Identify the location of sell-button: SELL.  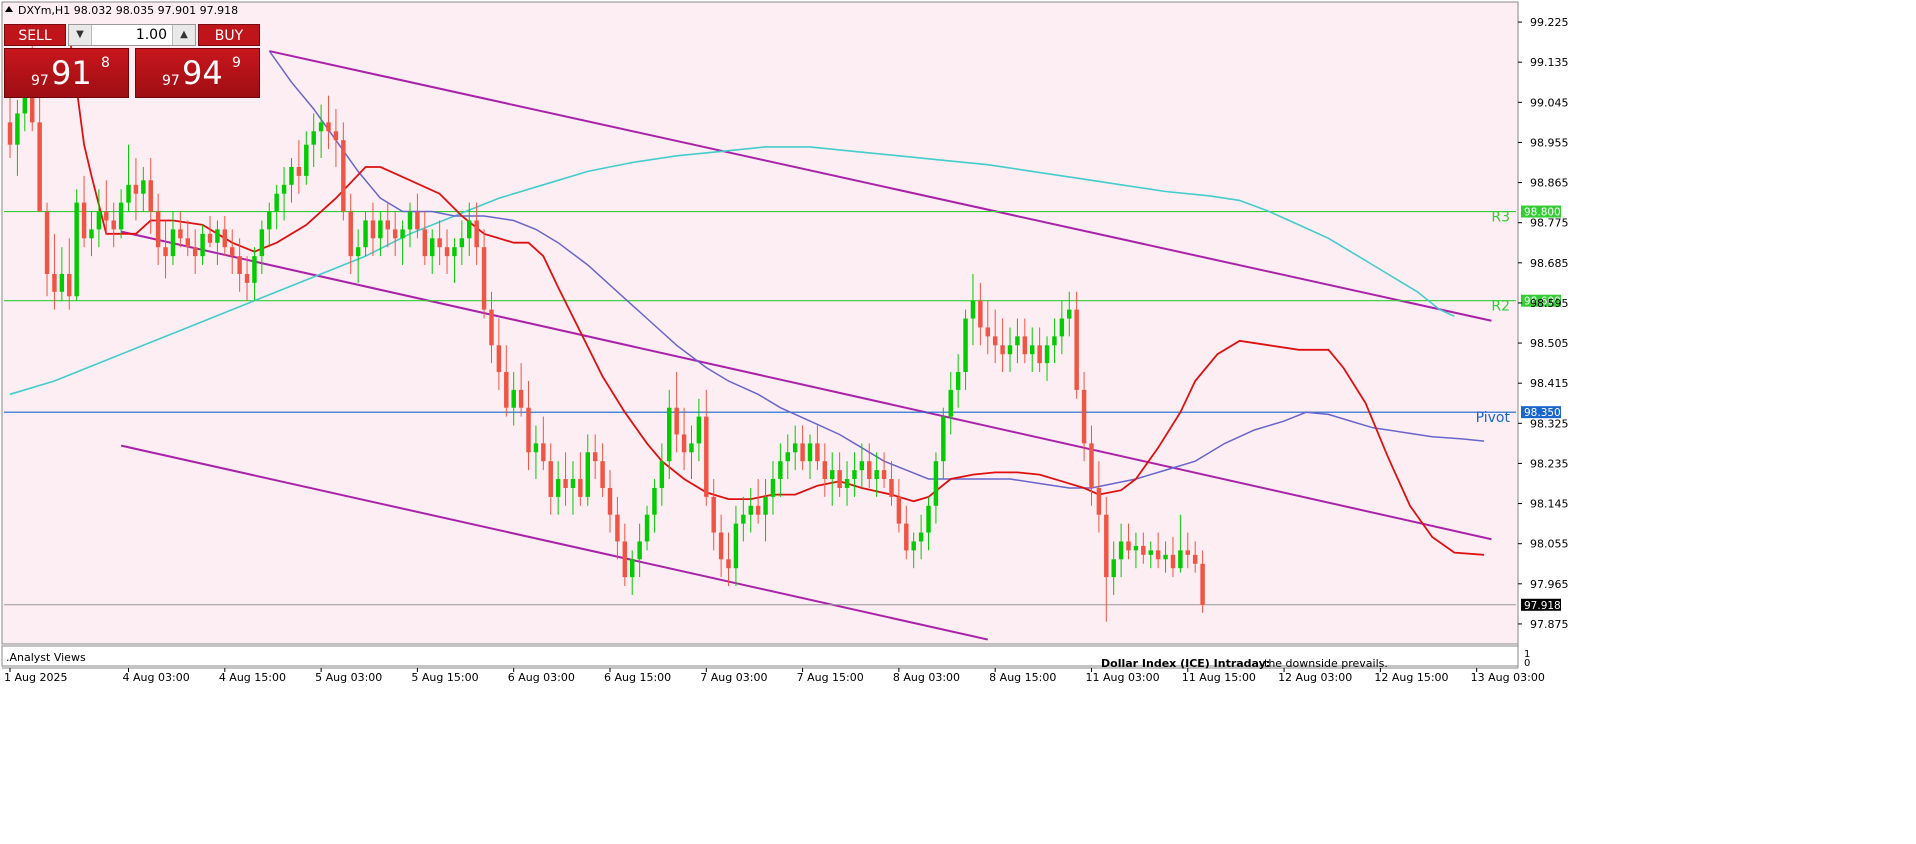
(35, 35).